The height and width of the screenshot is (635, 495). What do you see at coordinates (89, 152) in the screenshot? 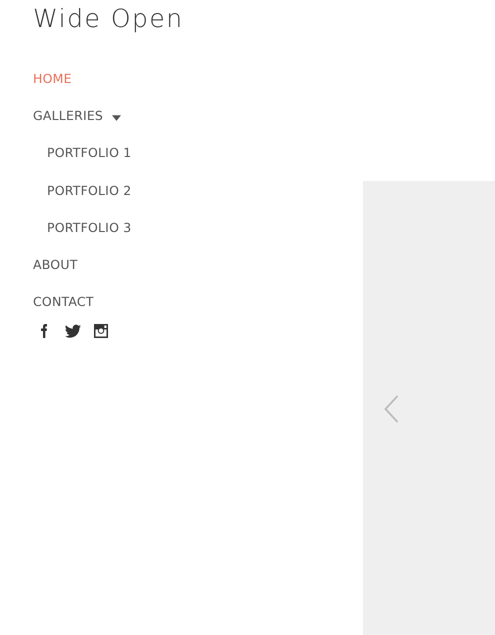
I see `submenu-item: PORTFOLIO 1` at bounding box center [89, 152].